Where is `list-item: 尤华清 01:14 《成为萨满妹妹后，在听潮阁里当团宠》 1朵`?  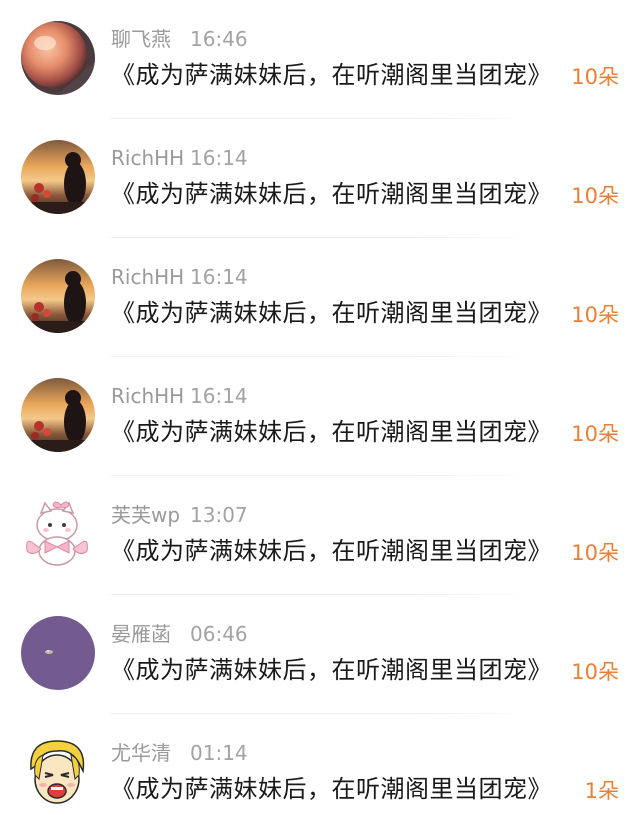 list-item: 尤华清 01:14 《成为萨满妹妹后，在听潮阁里当团宠》 1朵 is located at coordinates (320, 773).